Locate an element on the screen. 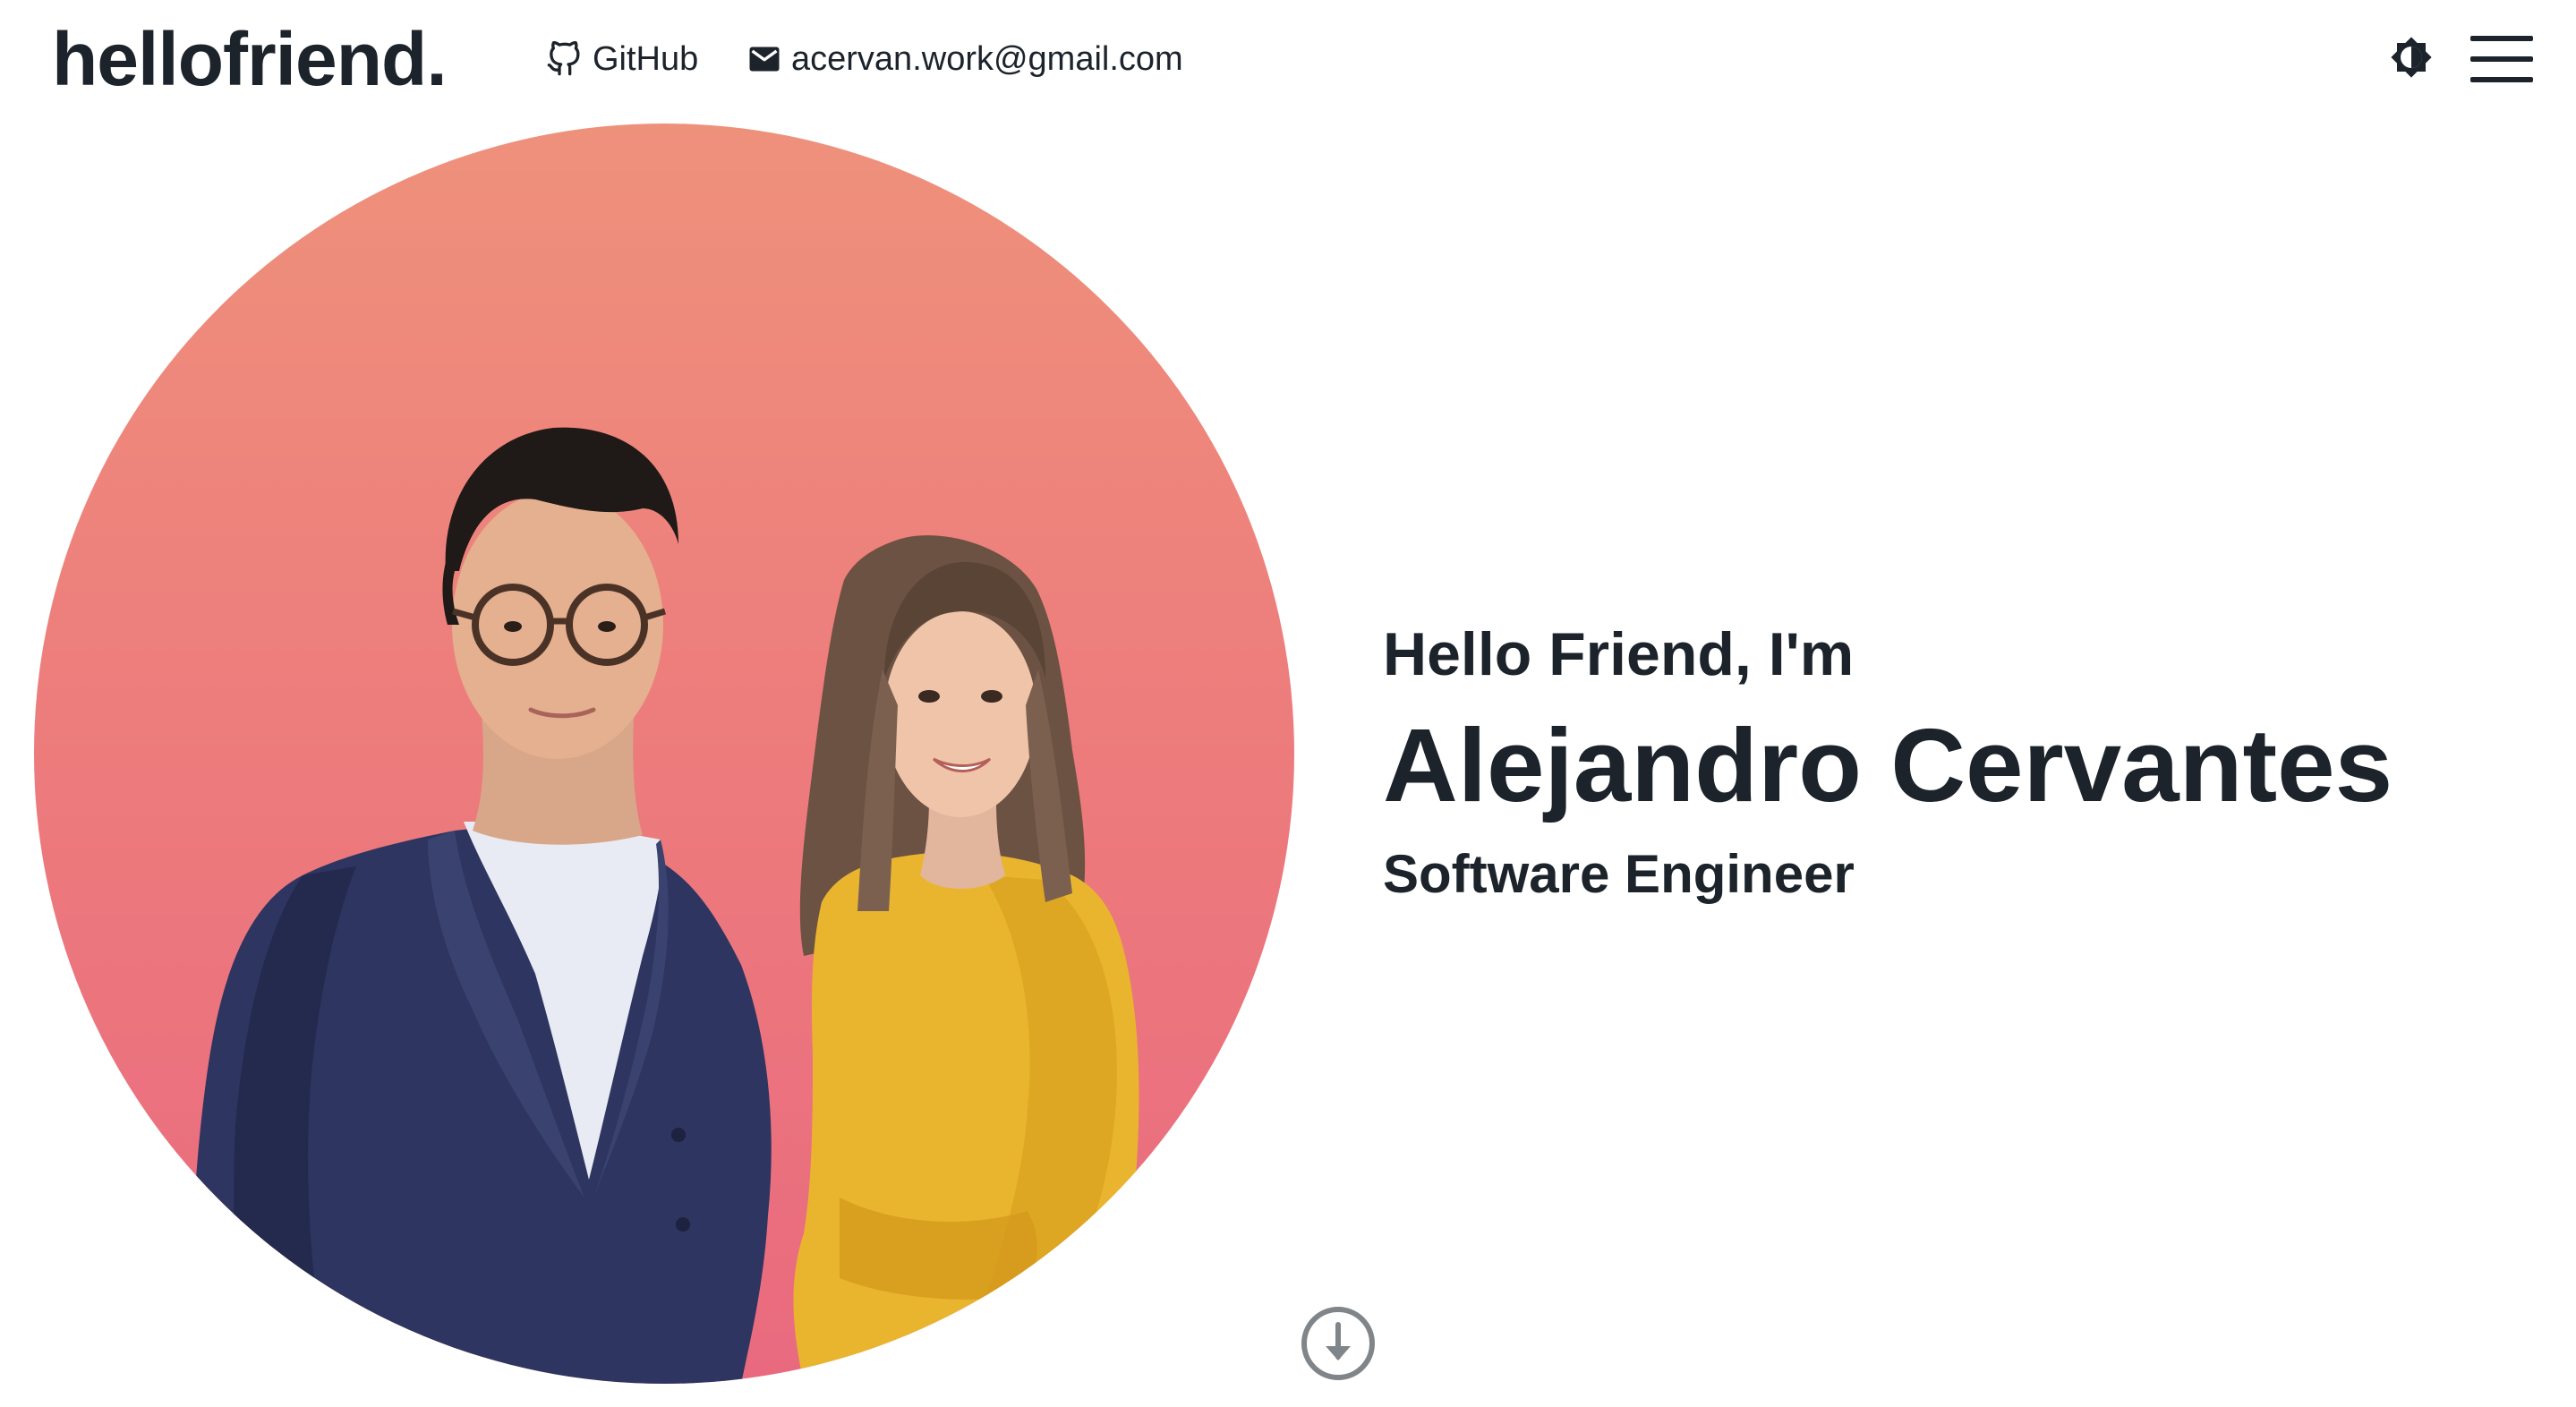  site-logo: hellofriend. is located at coordinates (250, 59).